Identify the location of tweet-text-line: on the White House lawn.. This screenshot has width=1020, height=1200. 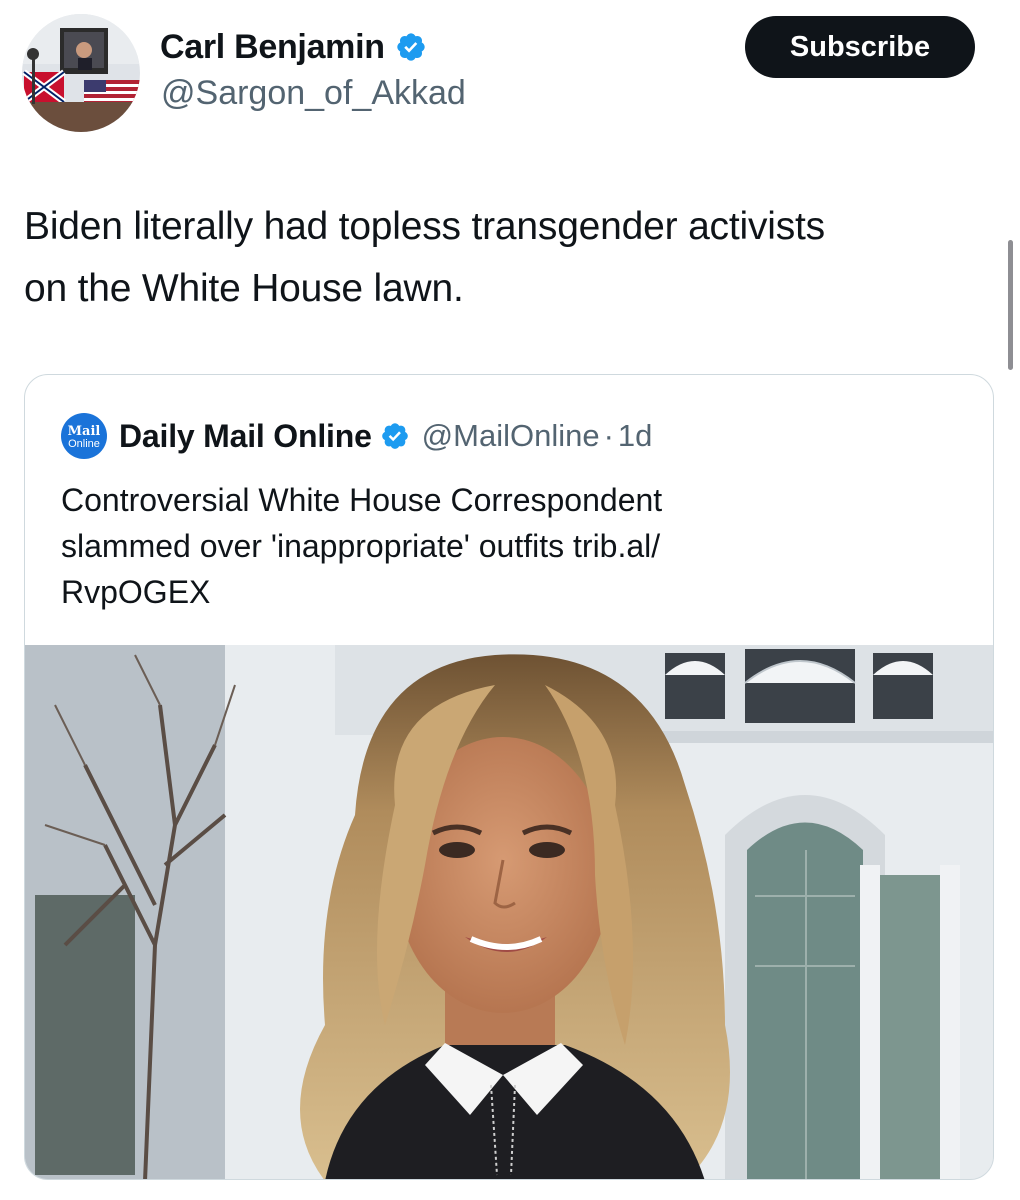
(244, 288).